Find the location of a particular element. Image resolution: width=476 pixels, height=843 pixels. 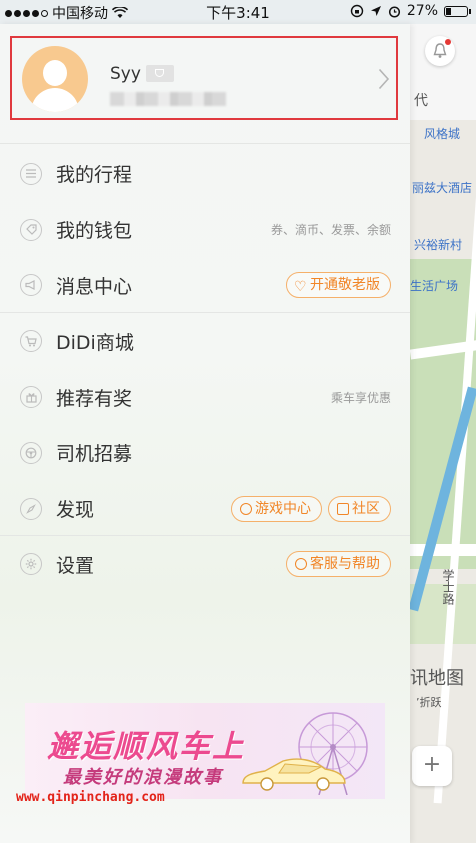

promo-banner: 邂逅顺风车上 最美好的浪漫故事 is located at coordinates (205, 751).